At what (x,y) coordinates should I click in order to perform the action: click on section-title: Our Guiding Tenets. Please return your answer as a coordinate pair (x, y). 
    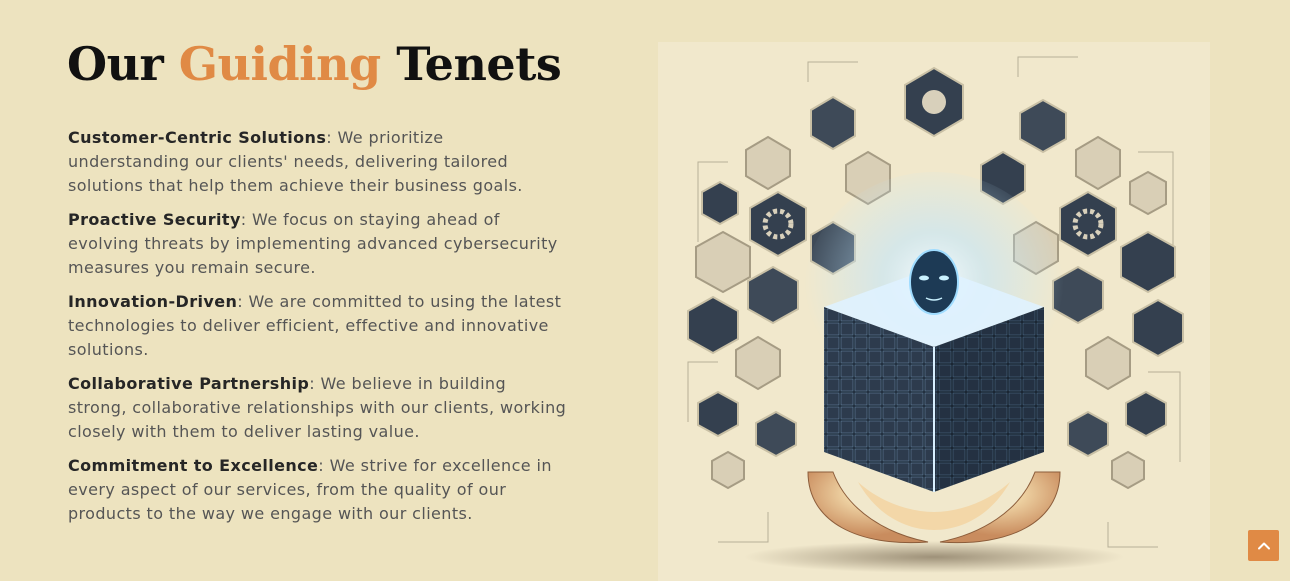
    Looking at the image, I should click on (314, 64).